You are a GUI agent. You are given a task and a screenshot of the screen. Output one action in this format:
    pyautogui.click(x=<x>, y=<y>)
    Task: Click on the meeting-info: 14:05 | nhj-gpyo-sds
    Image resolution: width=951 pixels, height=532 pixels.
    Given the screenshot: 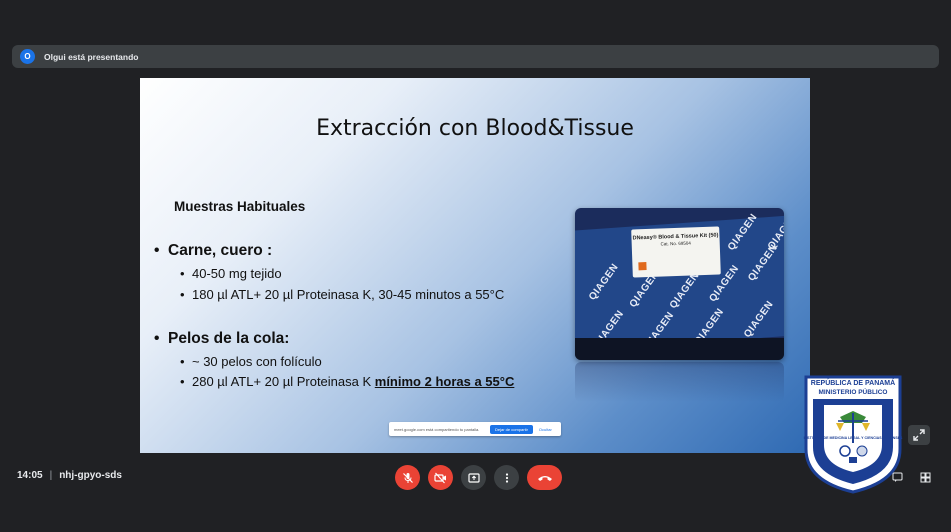 What is the action you would take?
    pyautogui.click(x=69, y=475)
    